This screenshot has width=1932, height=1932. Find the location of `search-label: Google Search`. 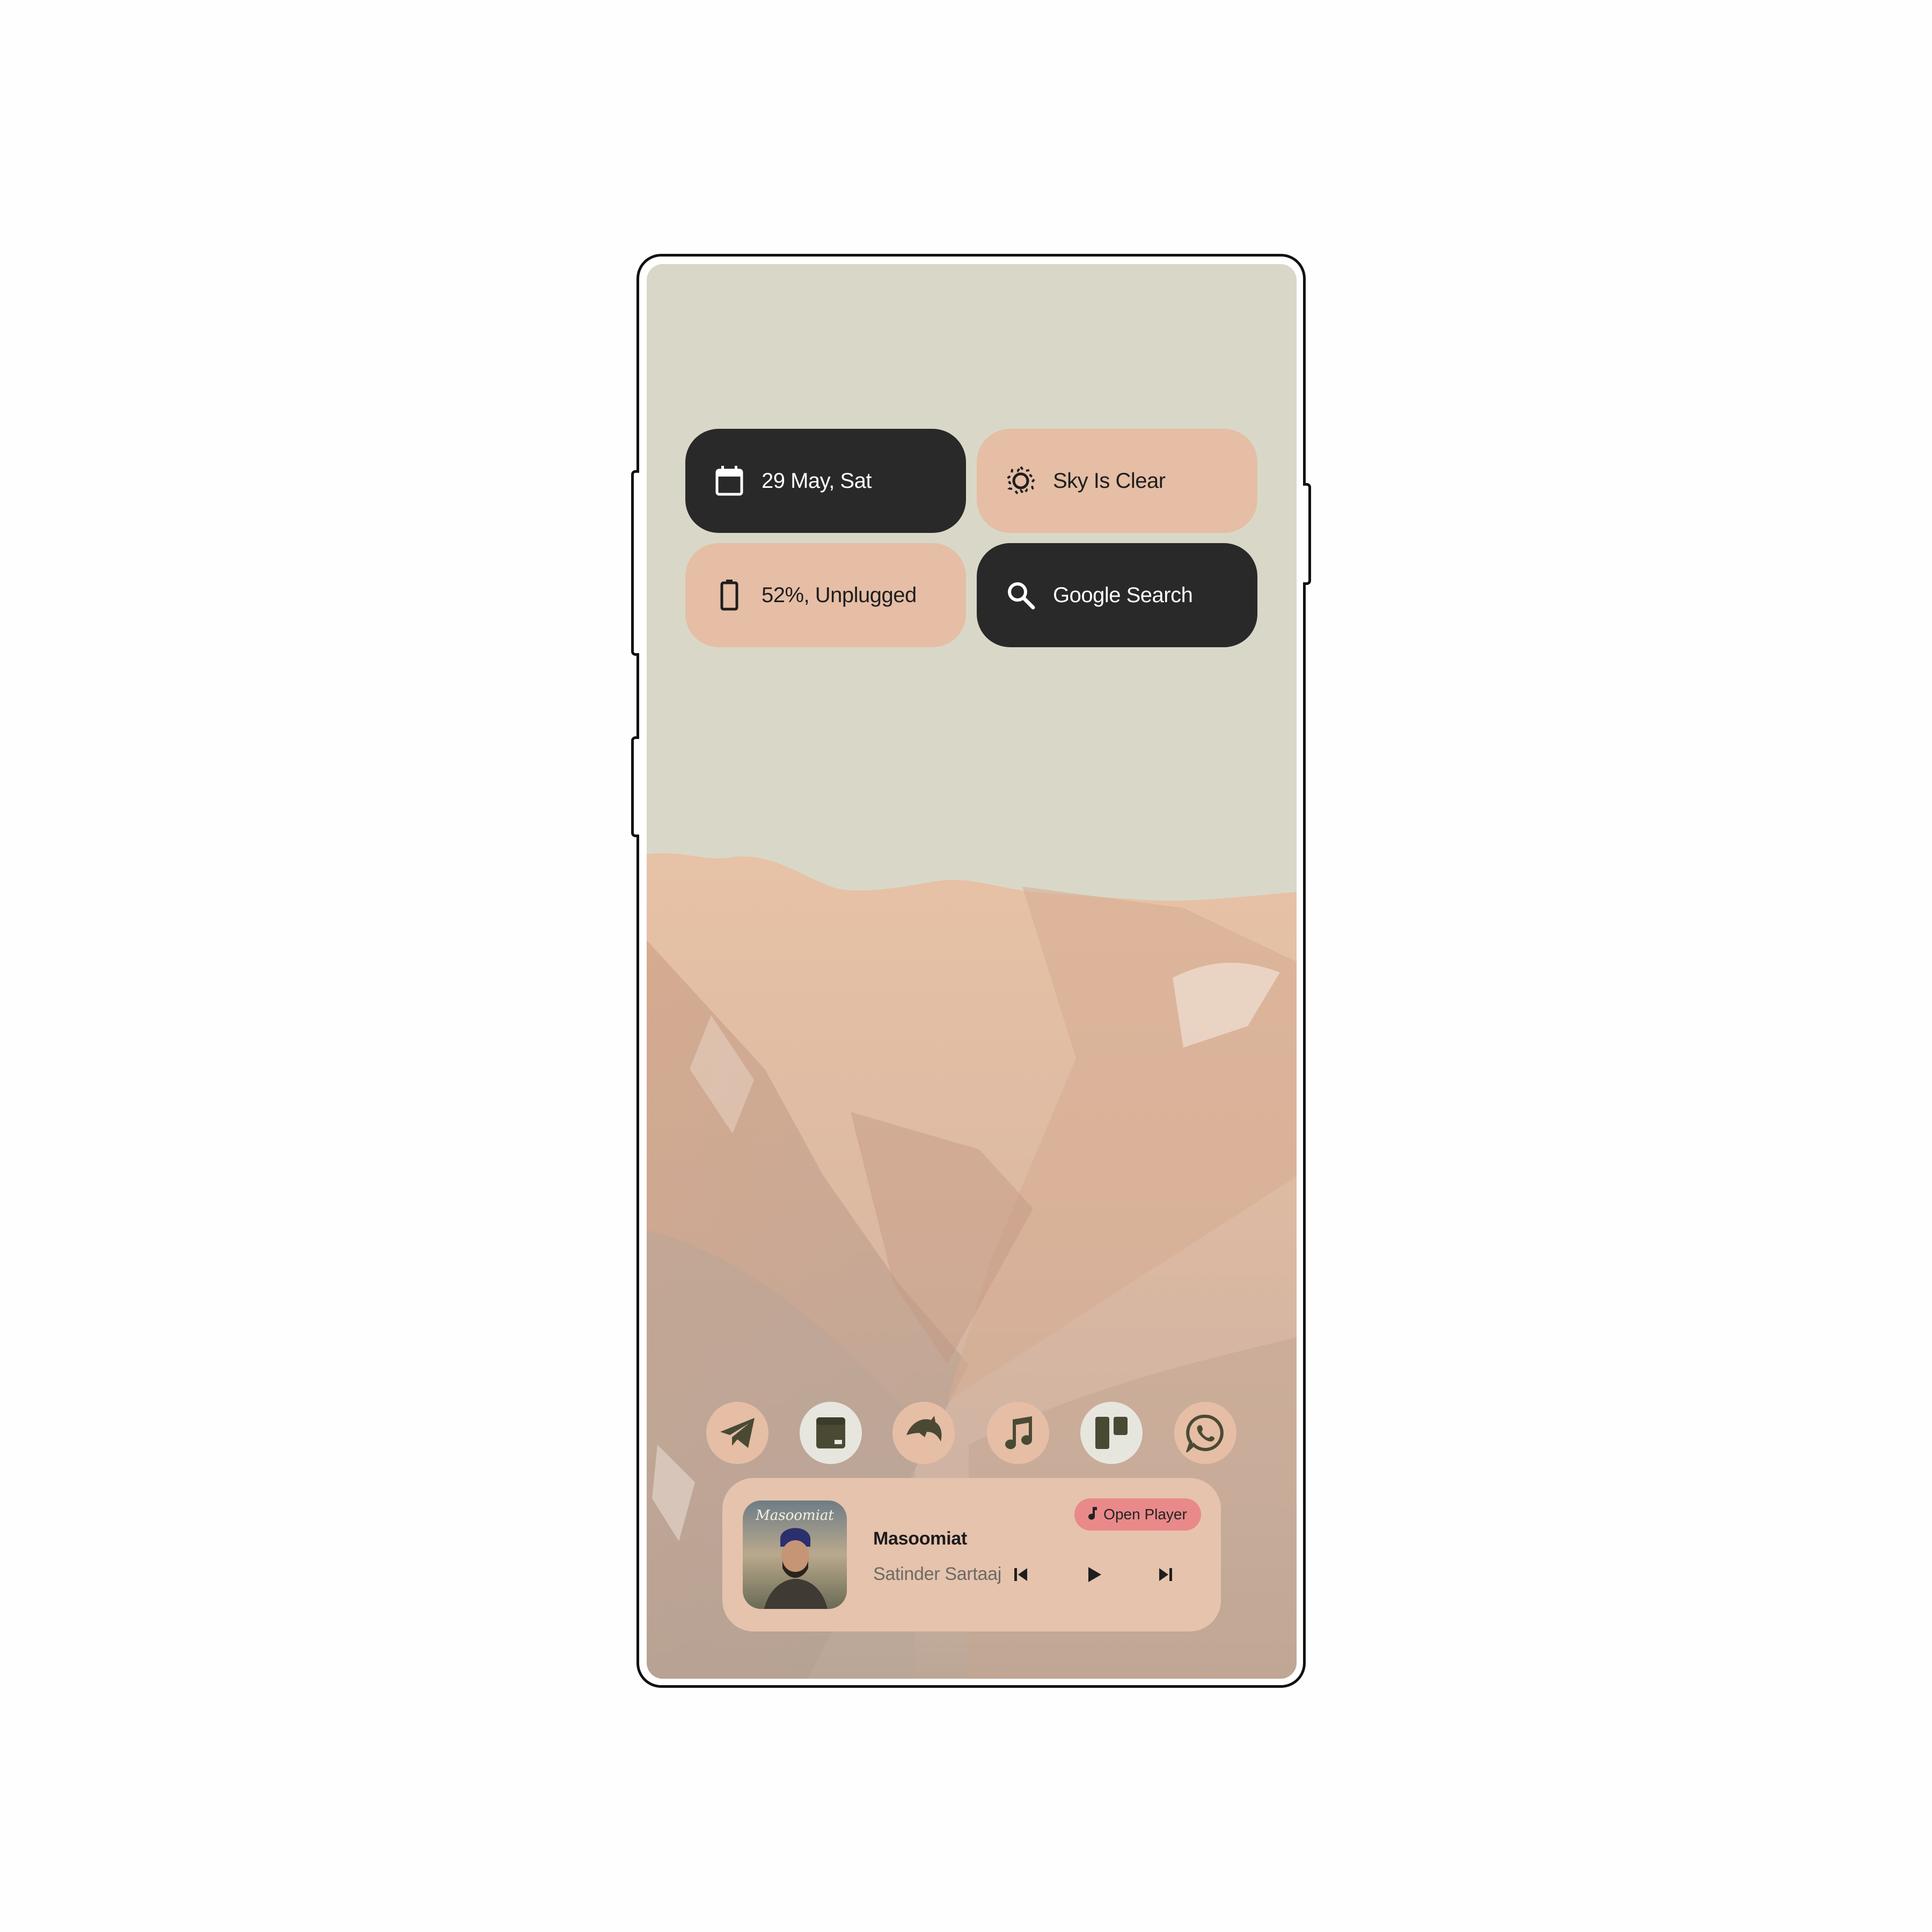

search-label: Google Search is located at coordinates (1123, 595).